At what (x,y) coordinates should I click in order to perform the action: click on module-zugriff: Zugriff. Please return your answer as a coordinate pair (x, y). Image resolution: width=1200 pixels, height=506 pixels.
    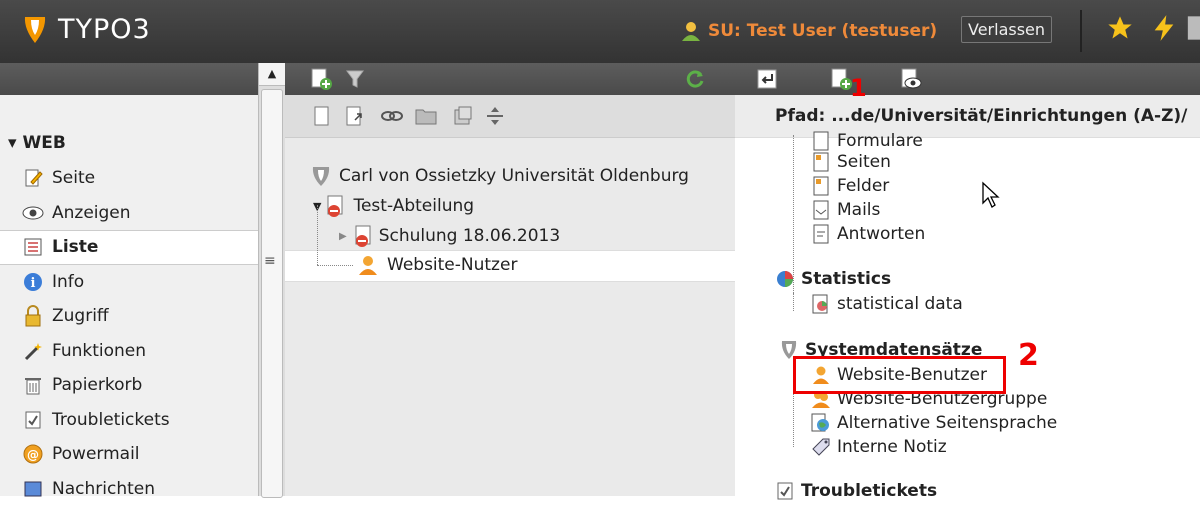
    Looking at the image, I should click on (129, 316).